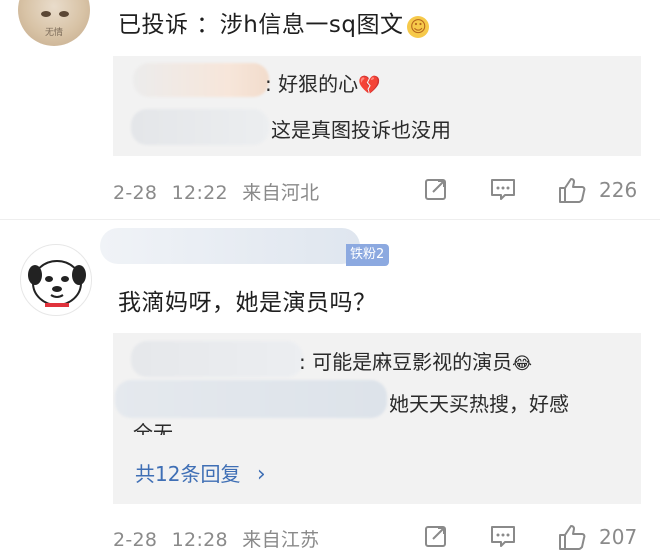  I want to click on like-count: 226, so click(618, 190).